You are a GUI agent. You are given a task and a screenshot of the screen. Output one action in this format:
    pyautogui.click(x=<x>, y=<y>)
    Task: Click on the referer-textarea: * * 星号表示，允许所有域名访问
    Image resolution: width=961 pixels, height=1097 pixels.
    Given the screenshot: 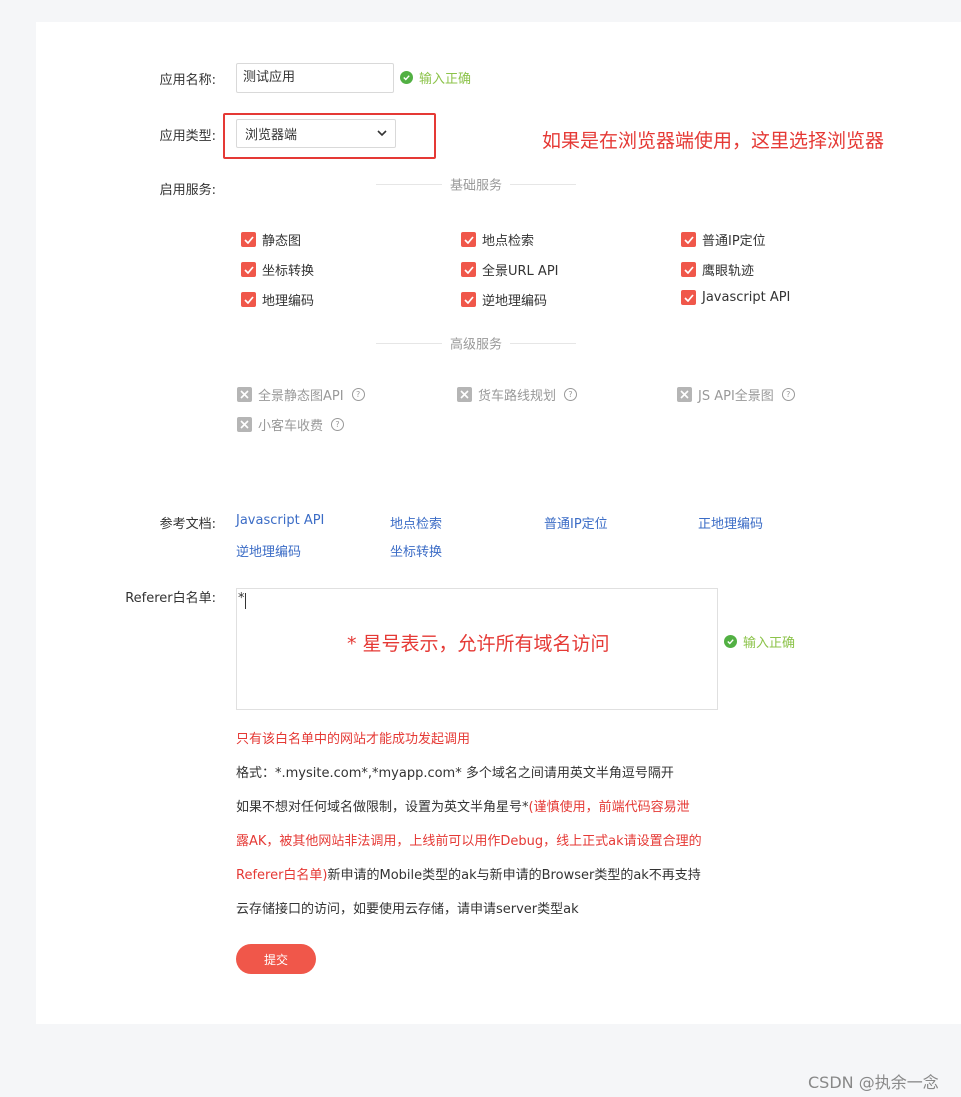 What is the action you would take?
    pyautogui.click(x=477, y=649)
    